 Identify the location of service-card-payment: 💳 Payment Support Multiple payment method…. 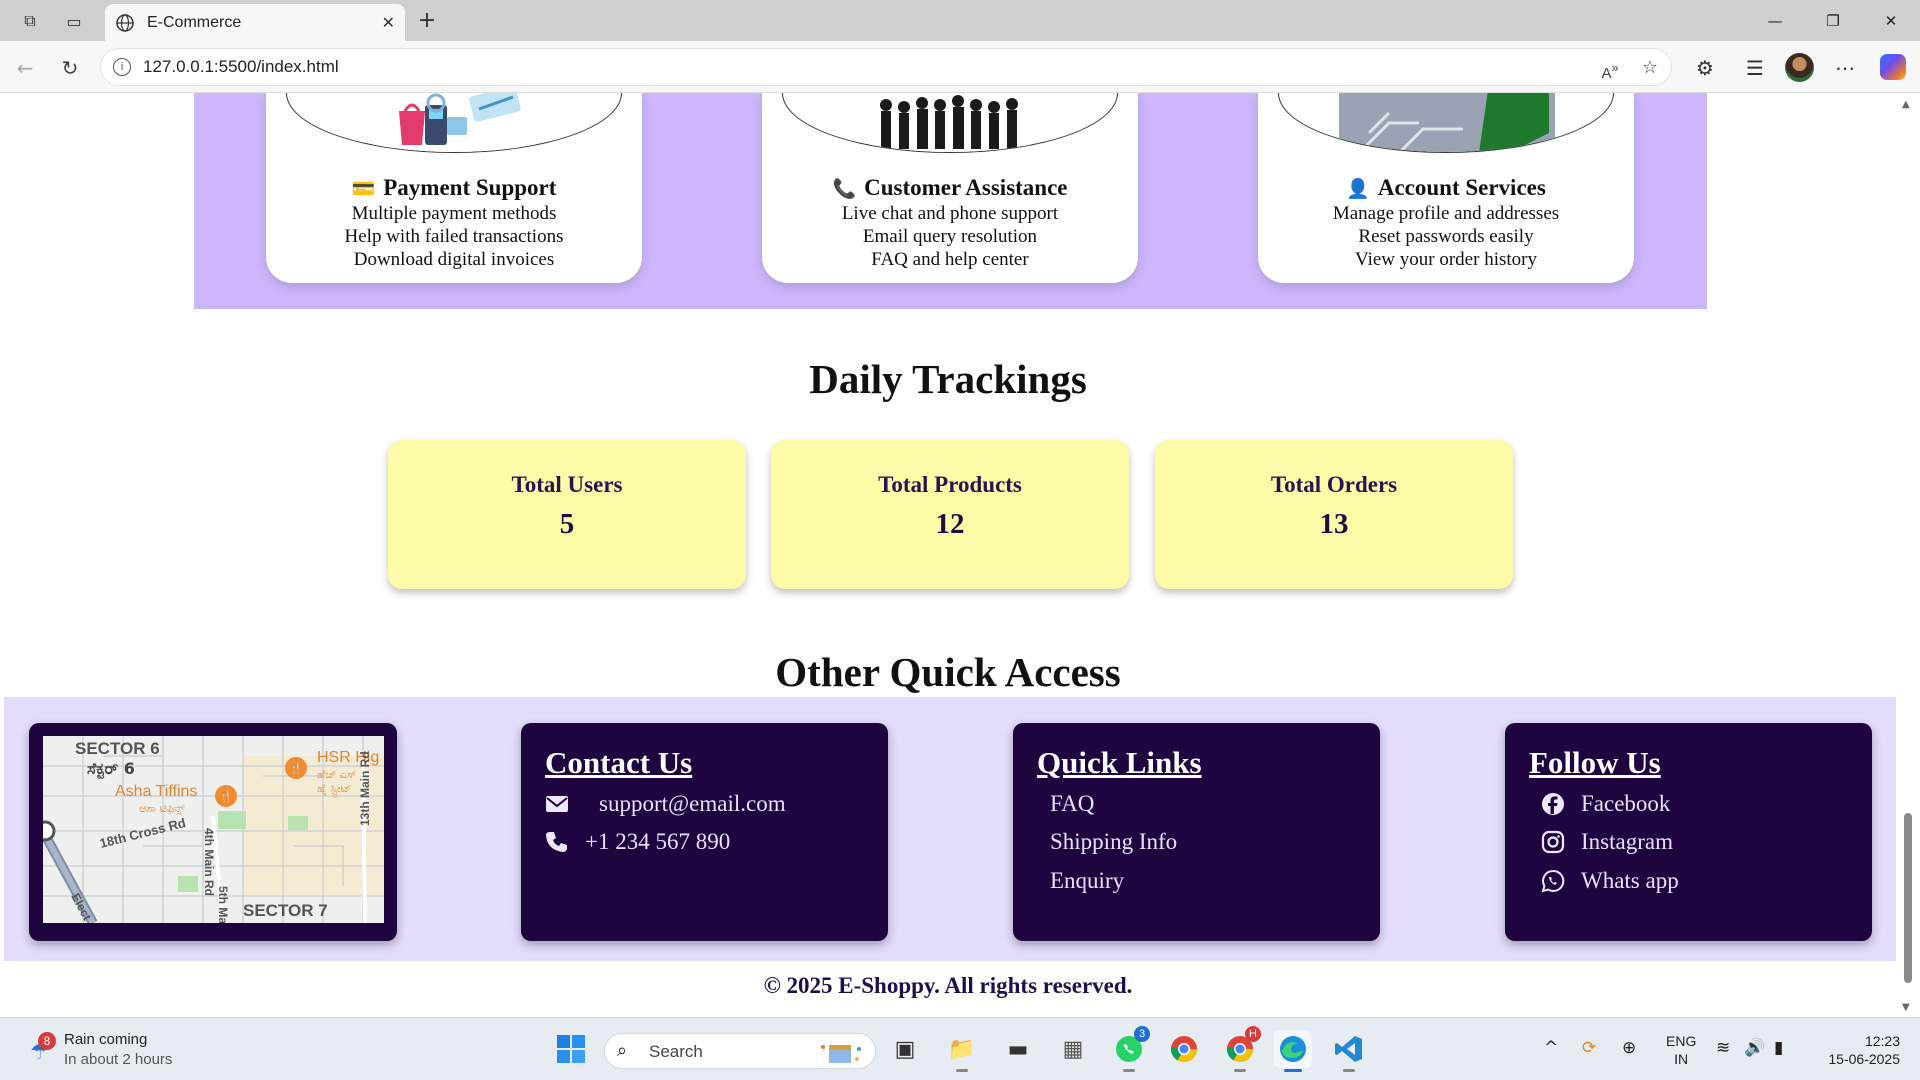
(454, 188).